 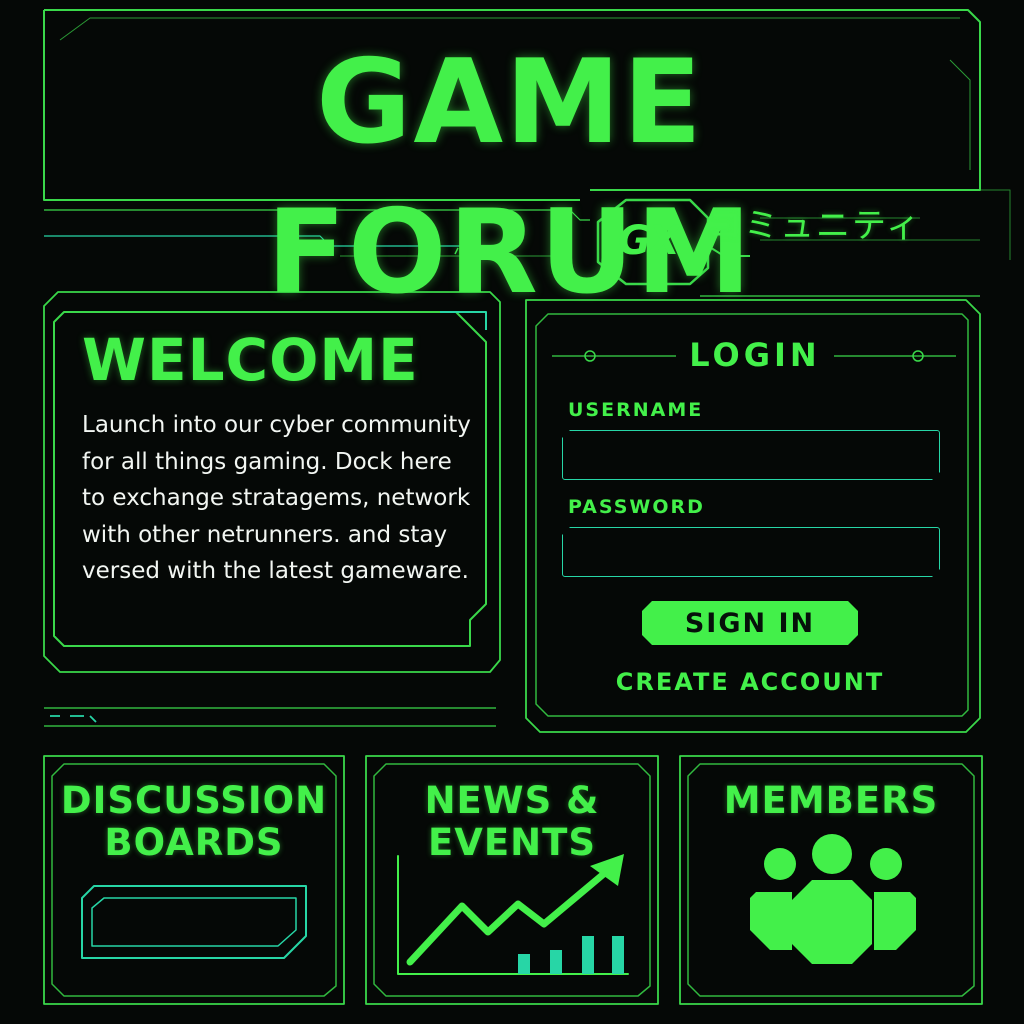 I want to click on gx-logo-text: GX, so click(x=649, y=241).